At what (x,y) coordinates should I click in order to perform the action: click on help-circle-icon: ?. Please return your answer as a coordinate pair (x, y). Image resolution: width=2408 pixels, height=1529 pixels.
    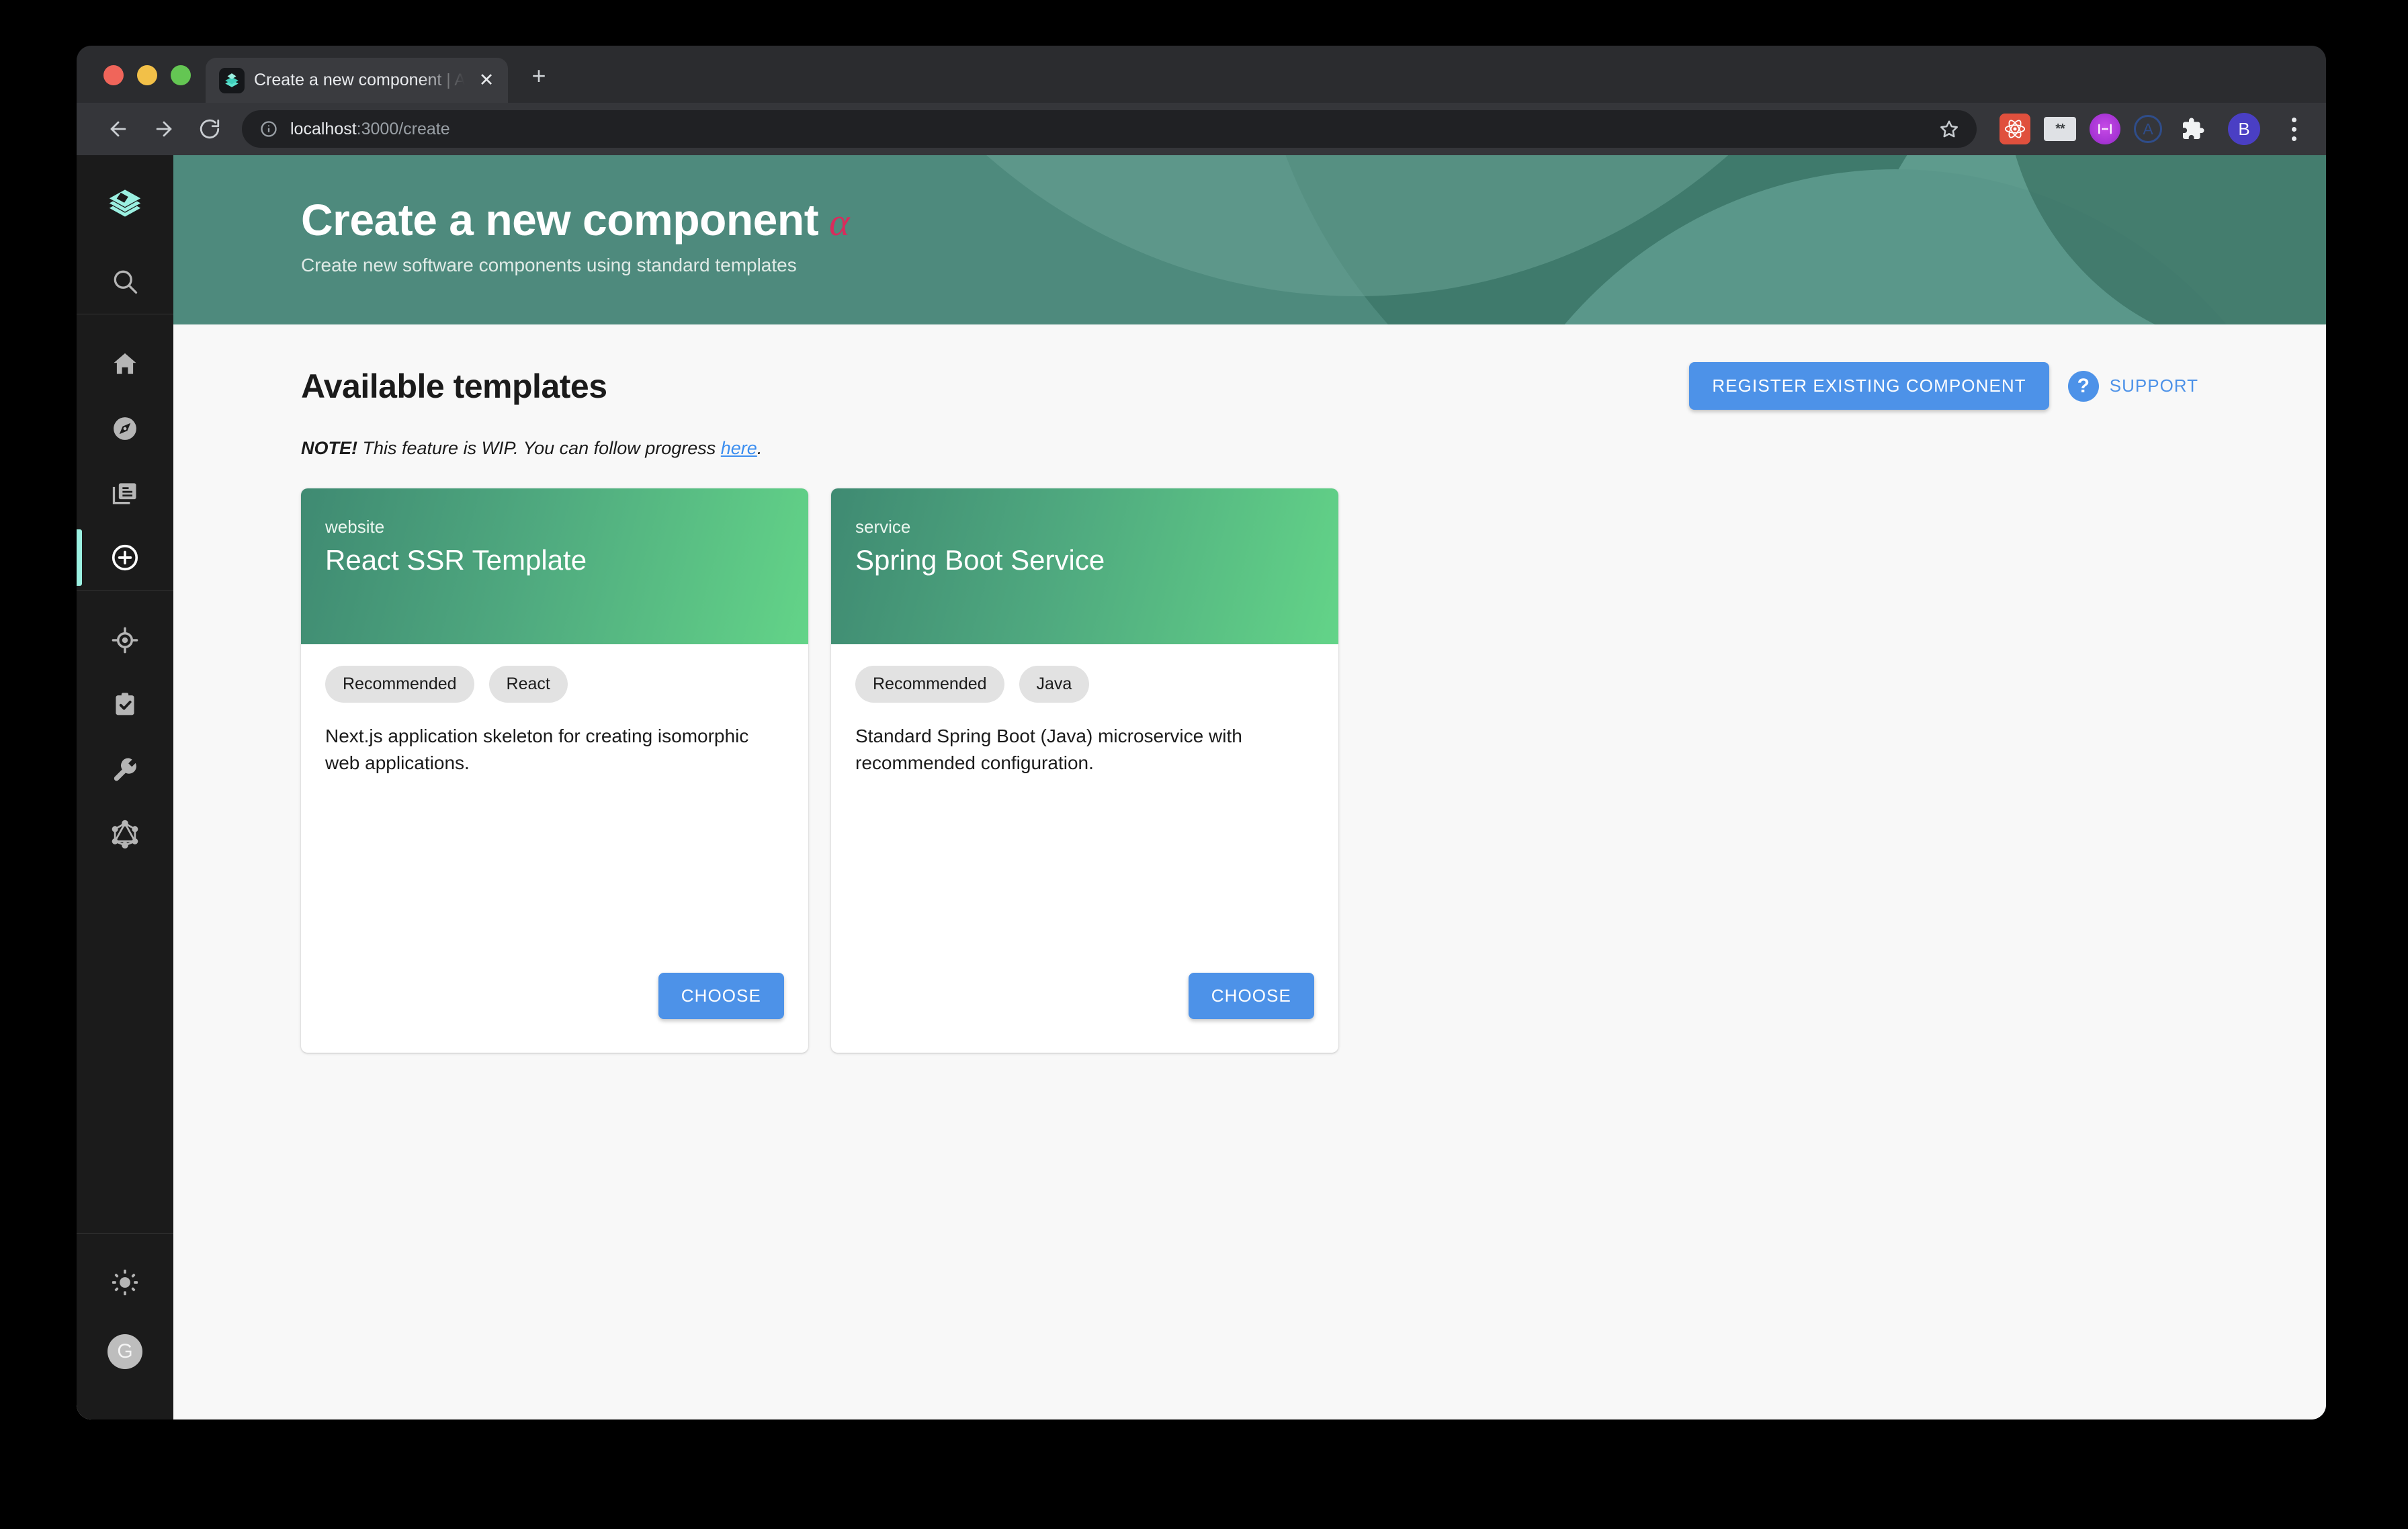
    Looking at the image, I should click on (2083, 386).